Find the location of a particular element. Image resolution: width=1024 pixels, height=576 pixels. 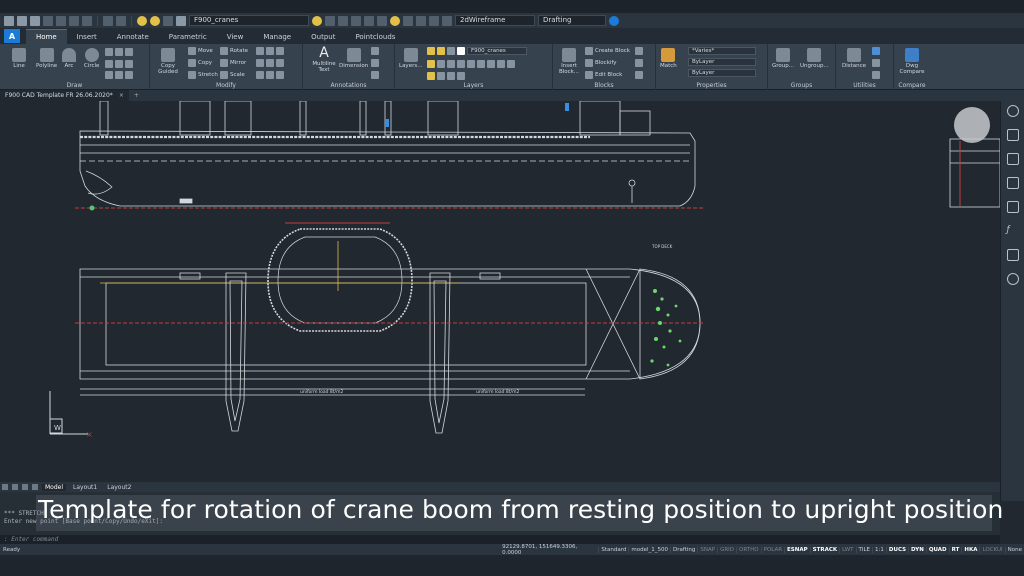

sun-icon is located at coordinates (441, 51).